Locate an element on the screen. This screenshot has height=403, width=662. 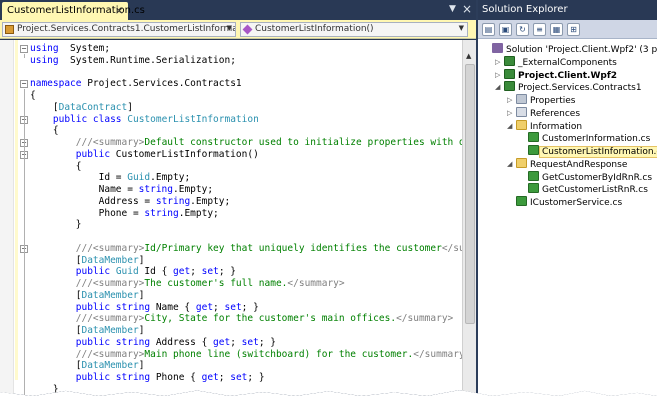
code-token: Address { is located at coordinates (182, 342).